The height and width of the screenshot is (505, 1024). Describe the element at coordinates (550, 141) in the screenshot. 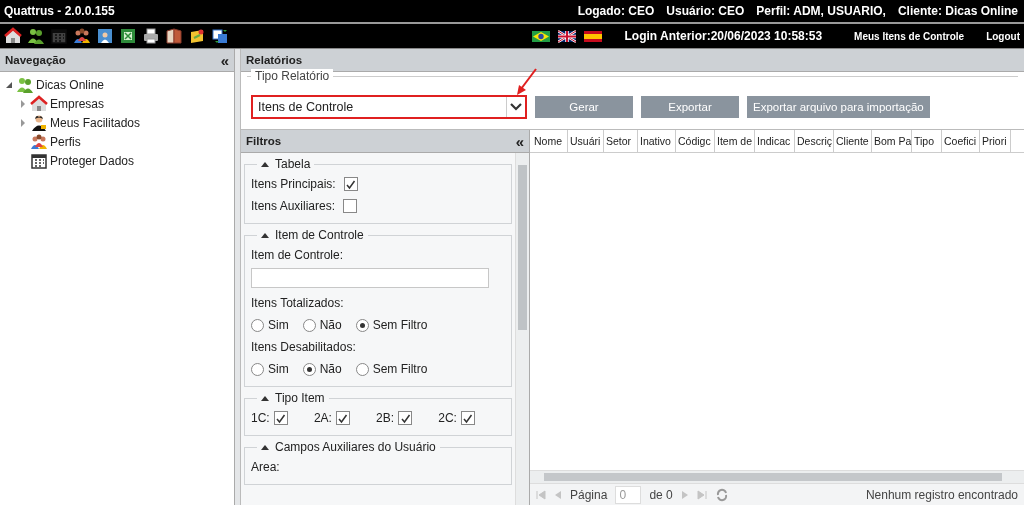

I see `column-header: Nome` at that location.